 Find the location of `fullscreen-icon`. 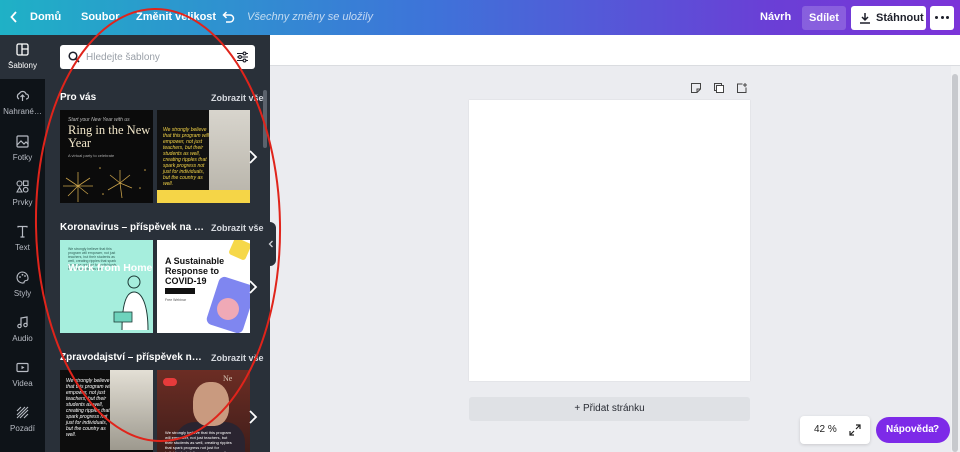

fullscreen-icon is located at coordinates (855, 430).